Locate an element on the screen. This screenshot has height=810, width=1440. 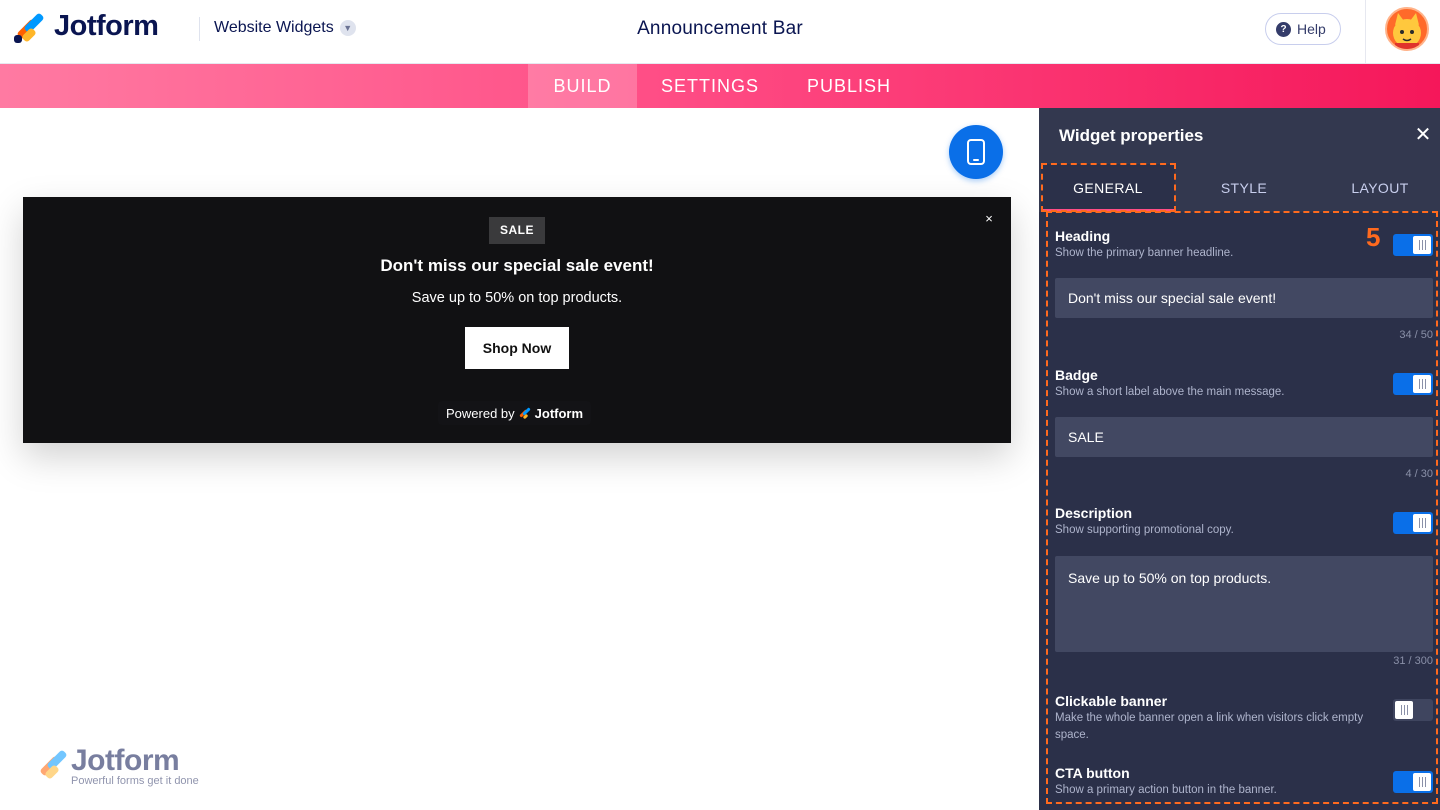
powered-by-brand: Jotform is located at coordinates (559, 413).